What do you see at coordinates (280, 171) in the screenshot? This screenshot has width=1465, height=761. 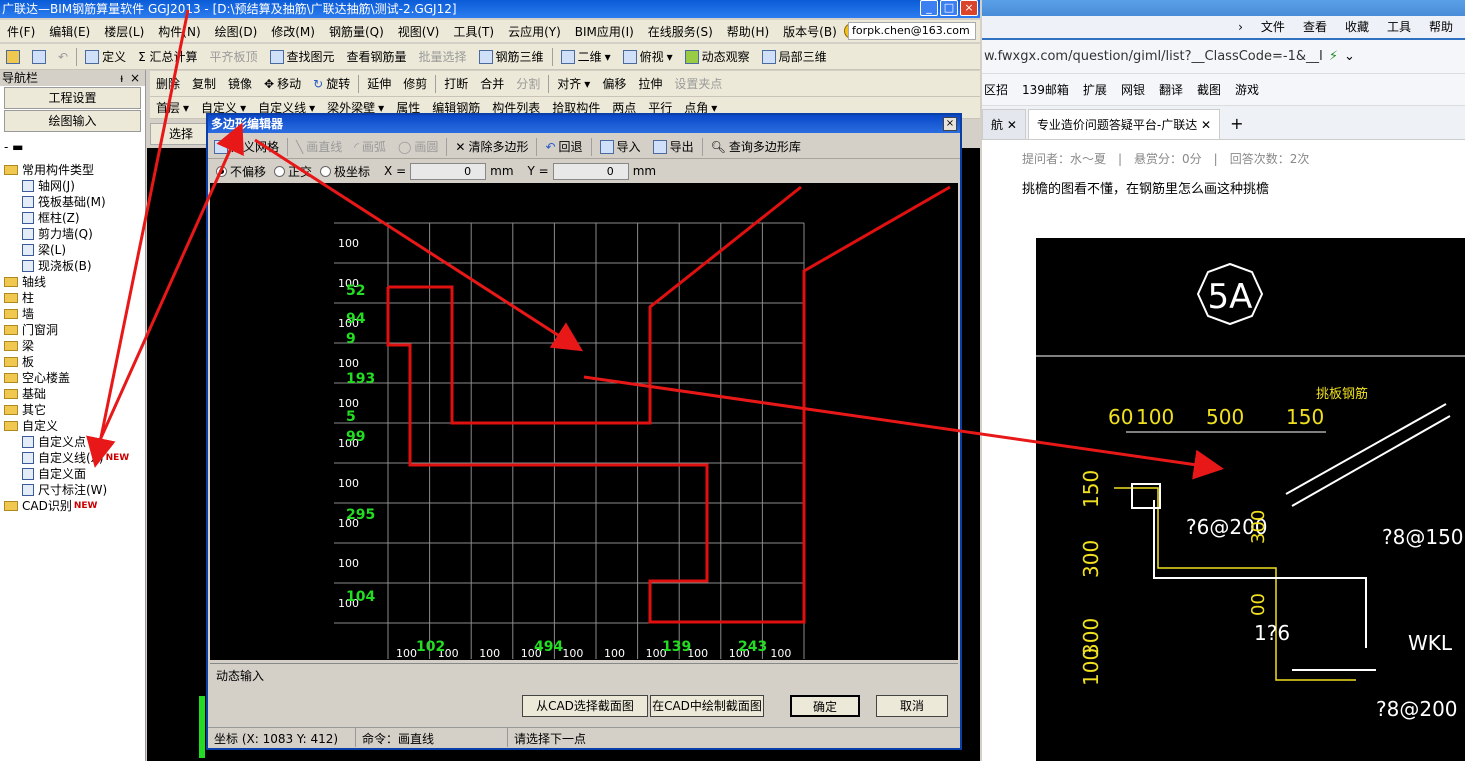 I see `radio-orthogonal` at bounding box center [280, 171].